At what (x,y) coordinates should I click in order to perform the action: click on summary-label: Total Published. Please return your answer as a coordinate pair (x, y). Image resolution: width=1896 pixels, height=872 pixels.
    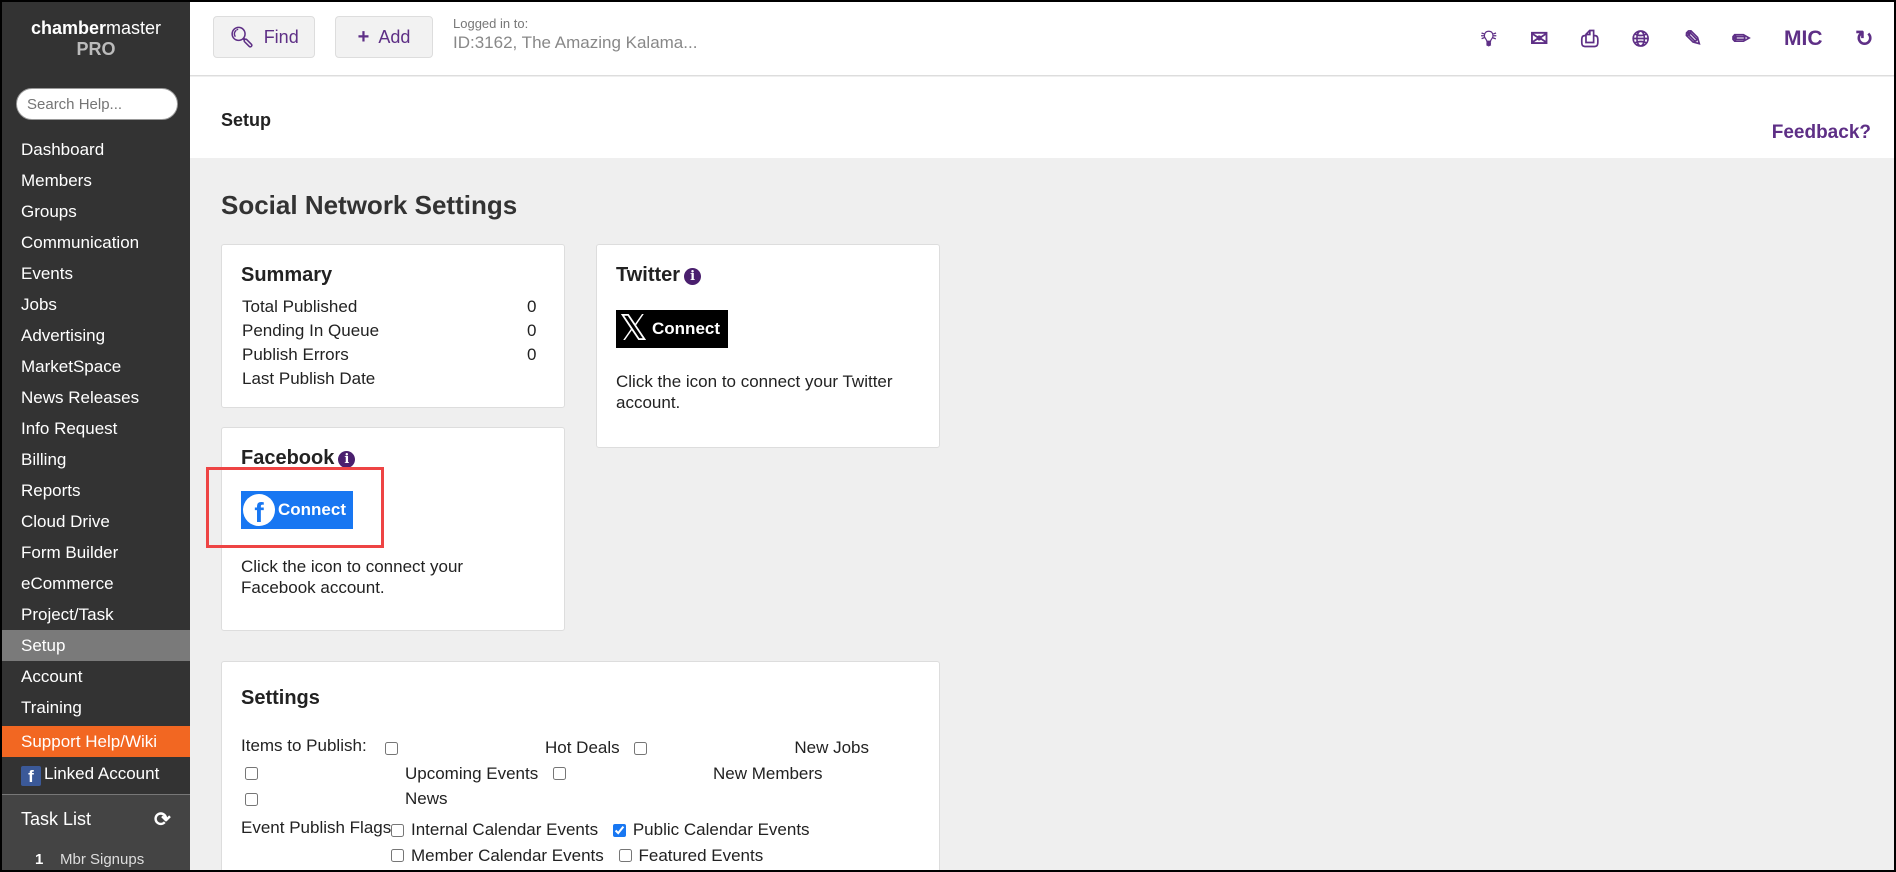
    Looking at the image, I should click on (300, 306).